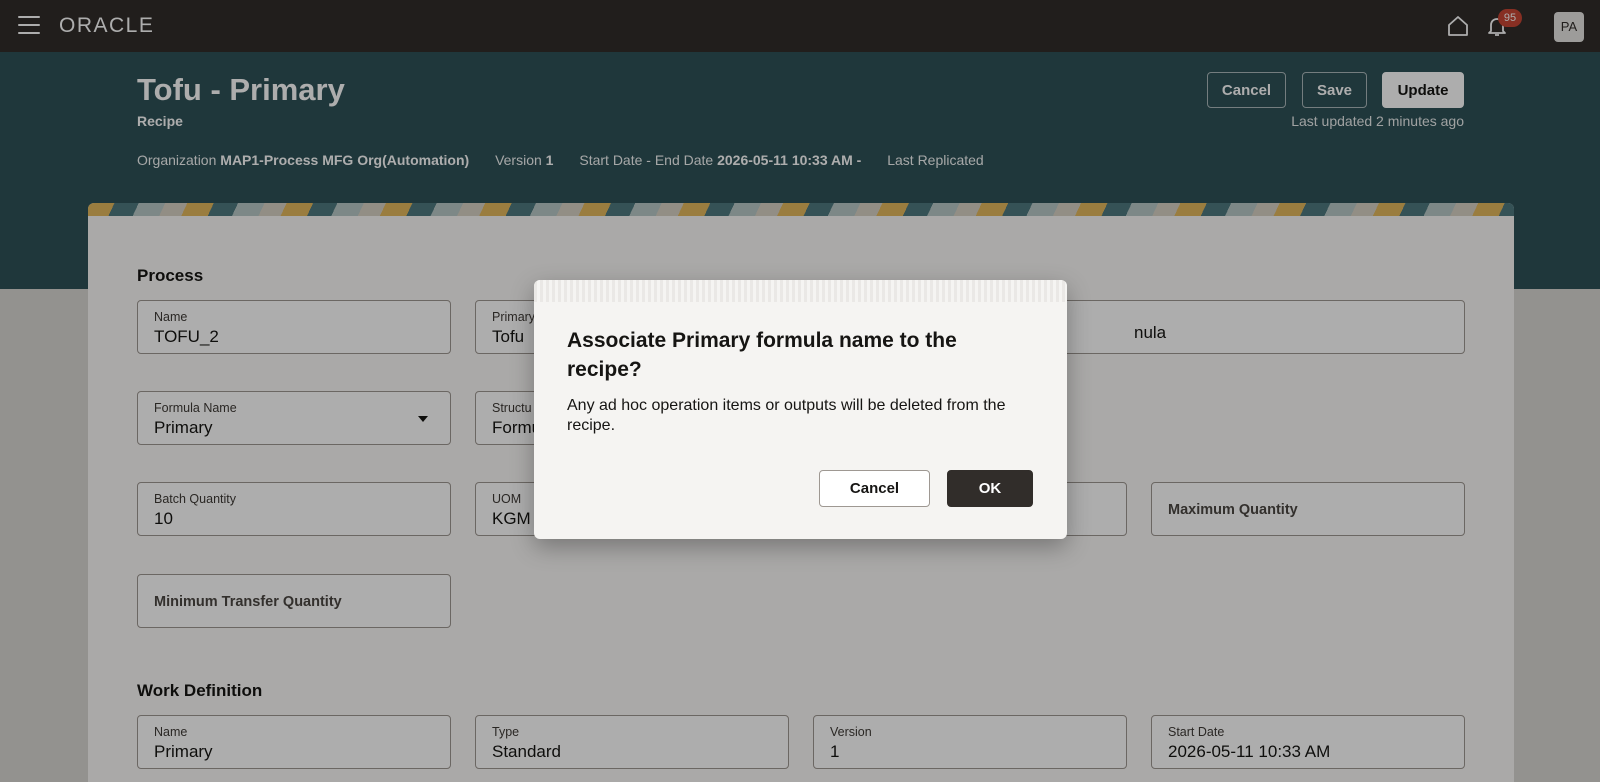 This screenshot has width=1600, height=782. I want to click on dialog-header-texture, so click(800, 291).